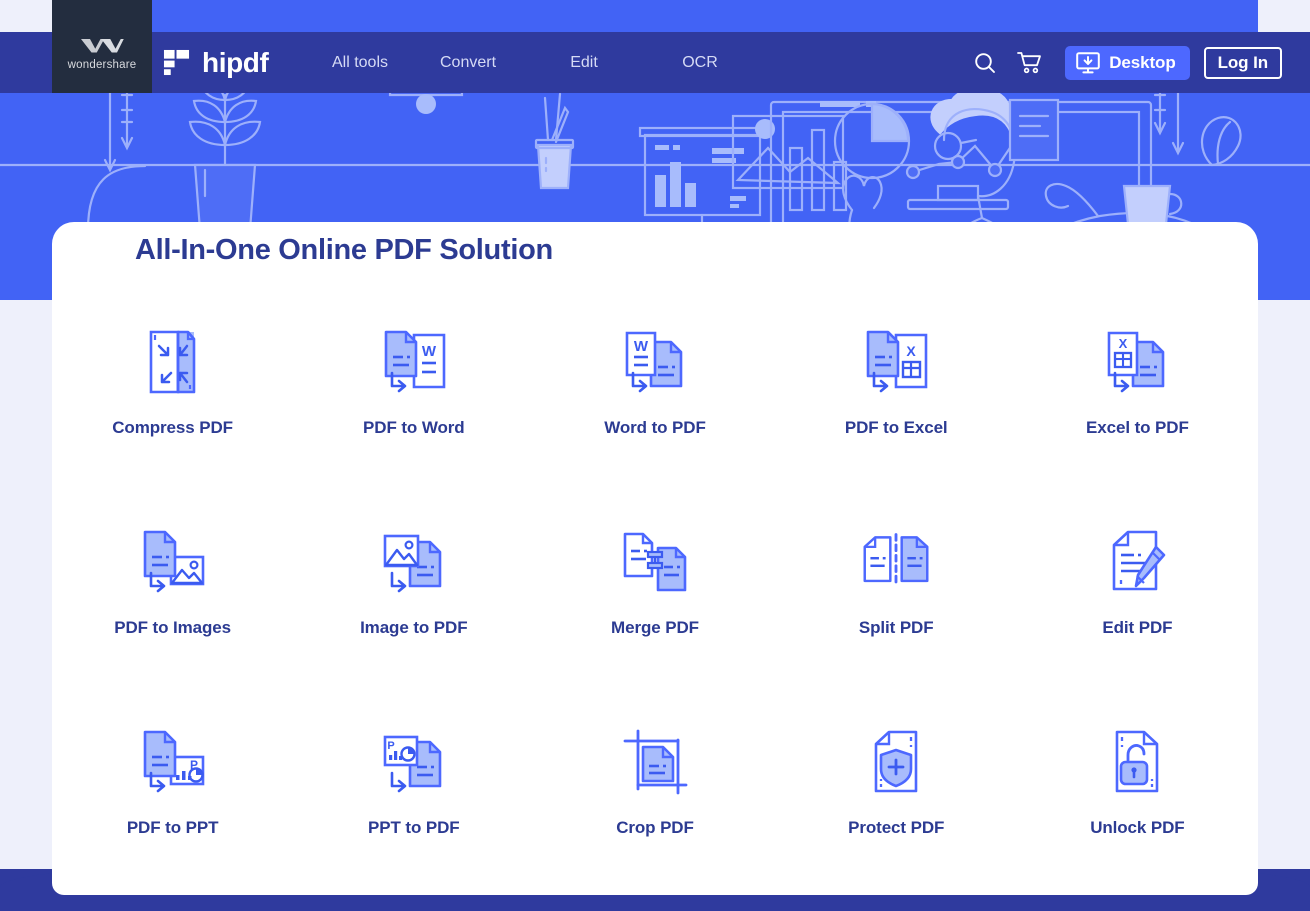  What do you see at coordinates (414, 827) in the screenshot?
I see `tool-label: PPT to PDF` at bounding box center [414, 827].